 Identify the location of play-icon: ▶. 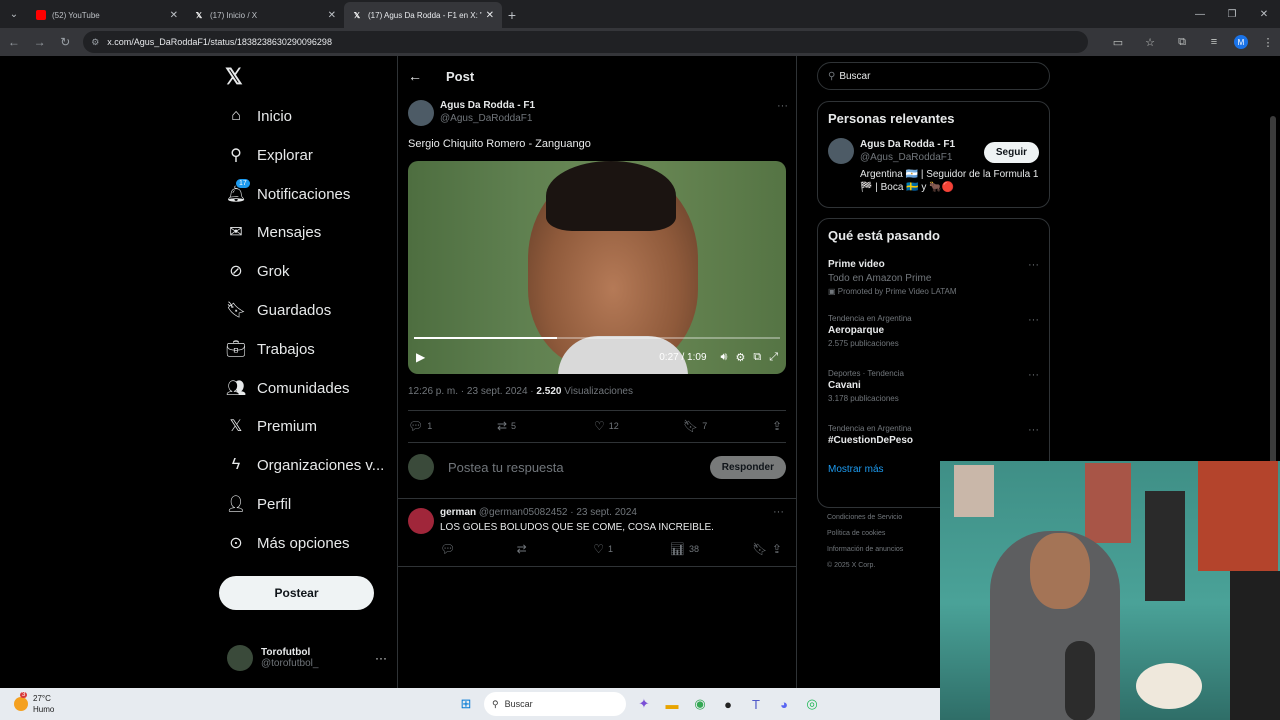
(420, 357).